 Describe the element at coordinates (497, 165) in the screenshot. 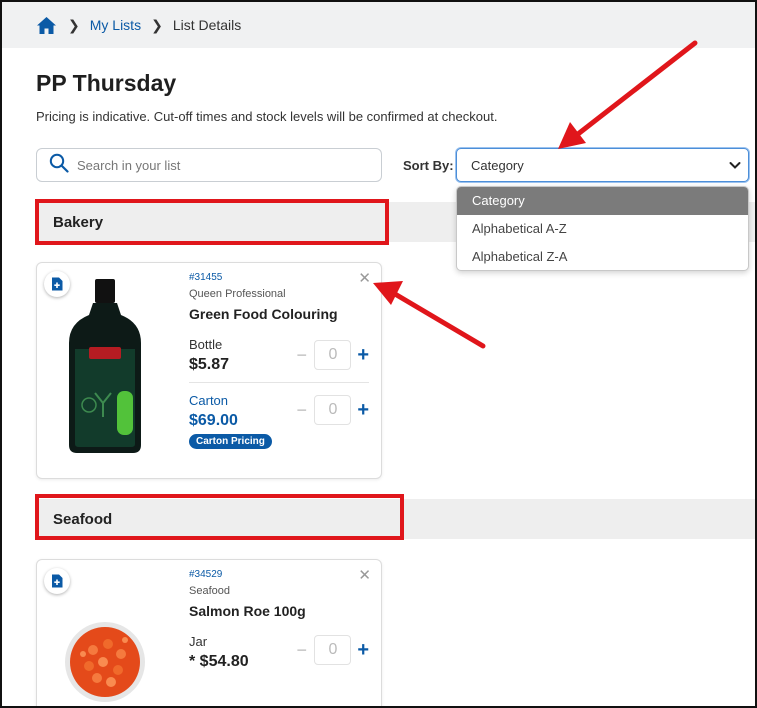

I see `sort-selected-value: Category` at that location.